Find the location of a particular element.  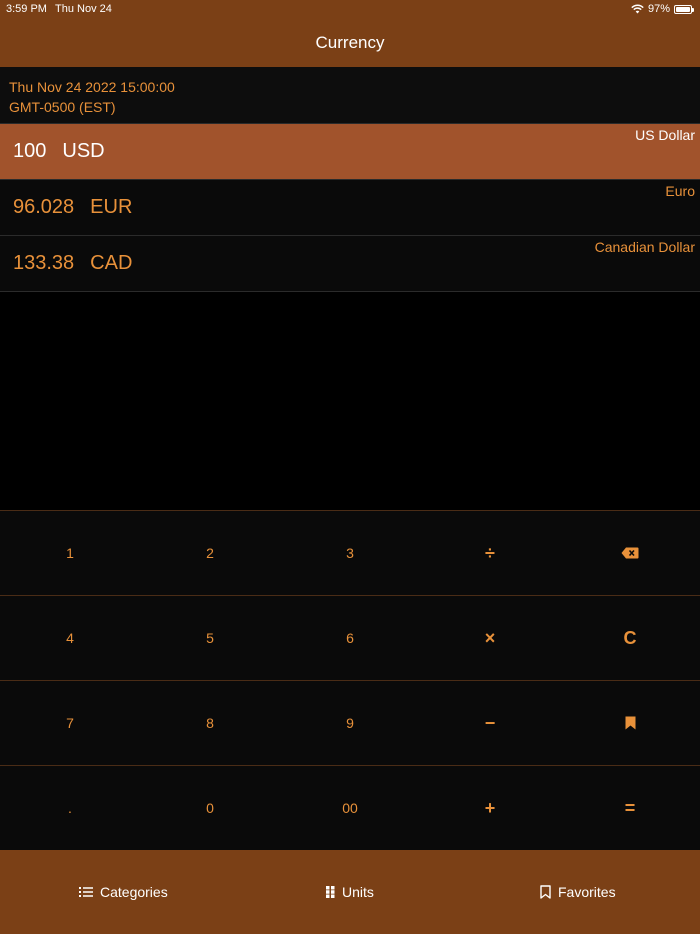

tab-units: Units is located at coordinates (350, 892).